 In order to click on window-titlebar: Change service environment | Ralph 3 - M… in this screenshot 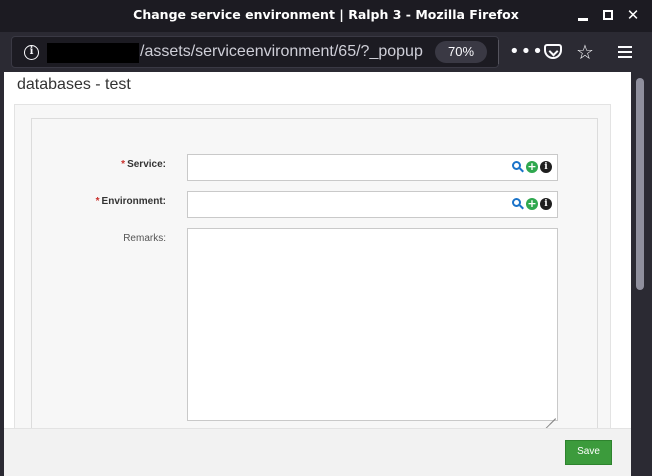, I will do `click(326, 16)`.